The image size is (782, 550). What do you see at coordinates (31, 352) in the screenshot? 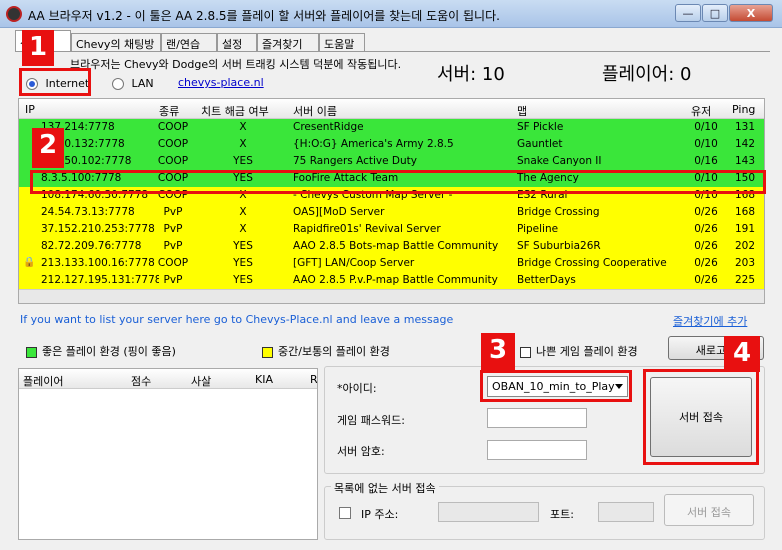
I see `legend-good-swatch` at bounding box center [31, 352].